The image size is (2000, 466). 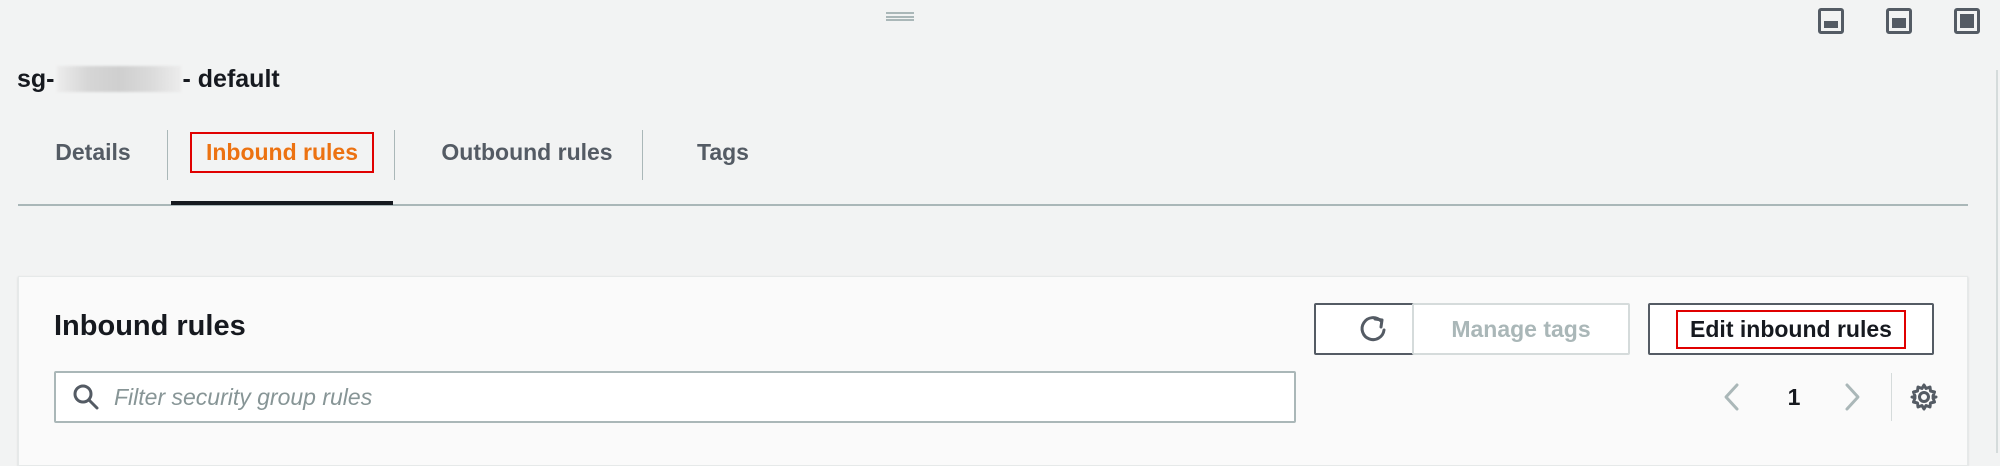 What do you see at coordinates (282, 203) in the screenshot?
I see `active-tab-indicator` at bounding box center [282, 203].